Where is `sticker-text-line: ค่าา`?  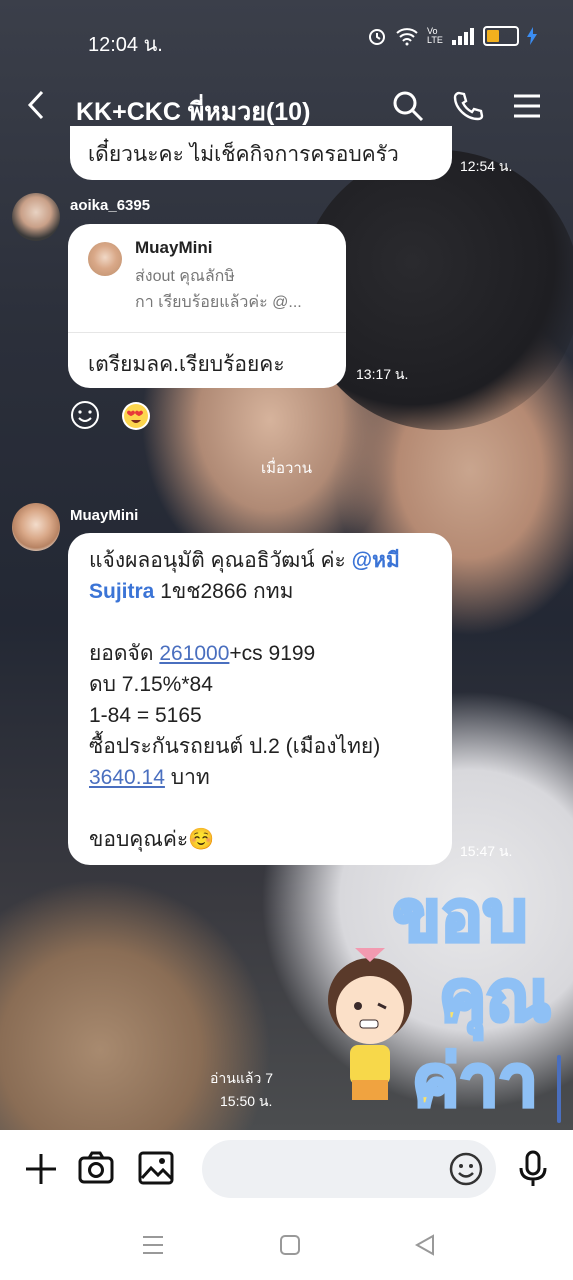
sticker-text-line: ค่าา is located at coordinates (474, 1081).